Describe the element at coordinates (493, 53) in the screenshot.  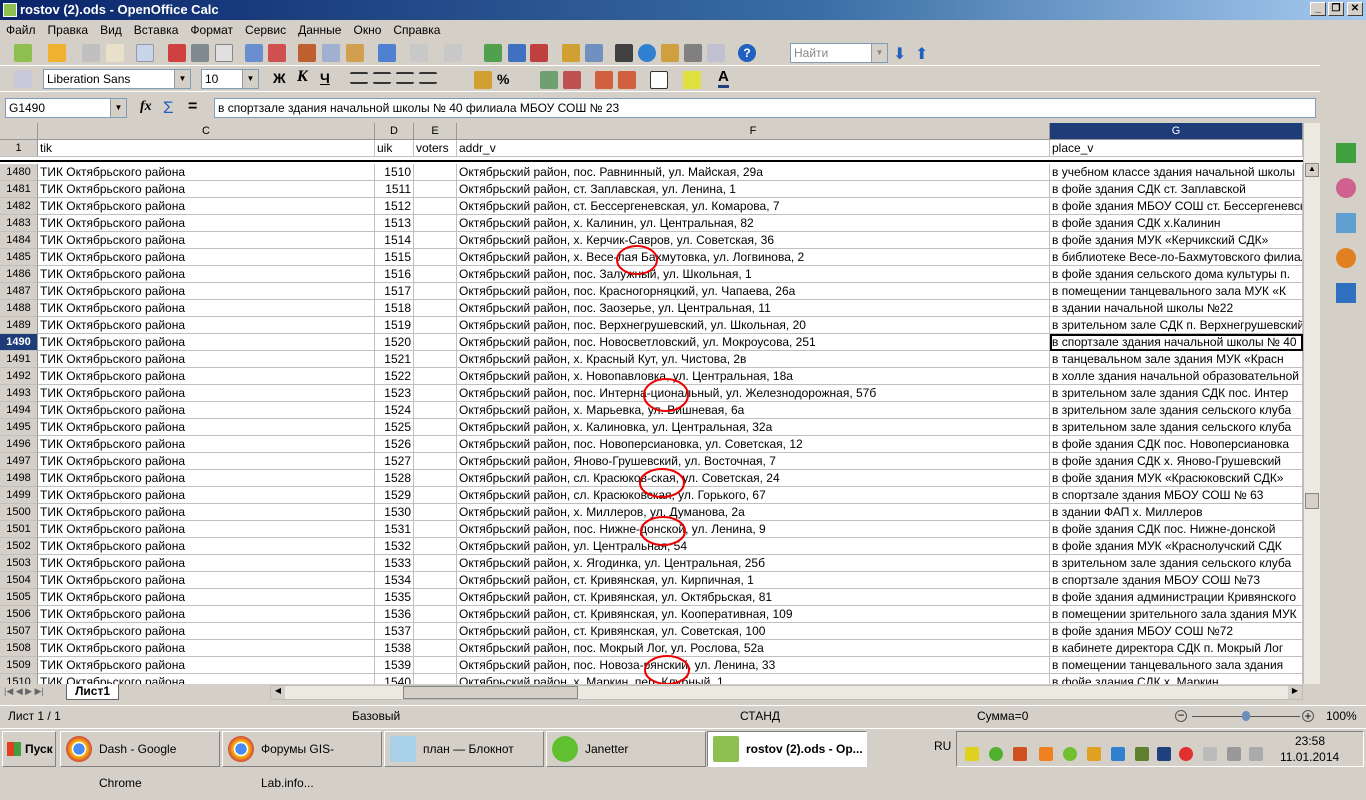
I see `hyperlink-icon` at that location.